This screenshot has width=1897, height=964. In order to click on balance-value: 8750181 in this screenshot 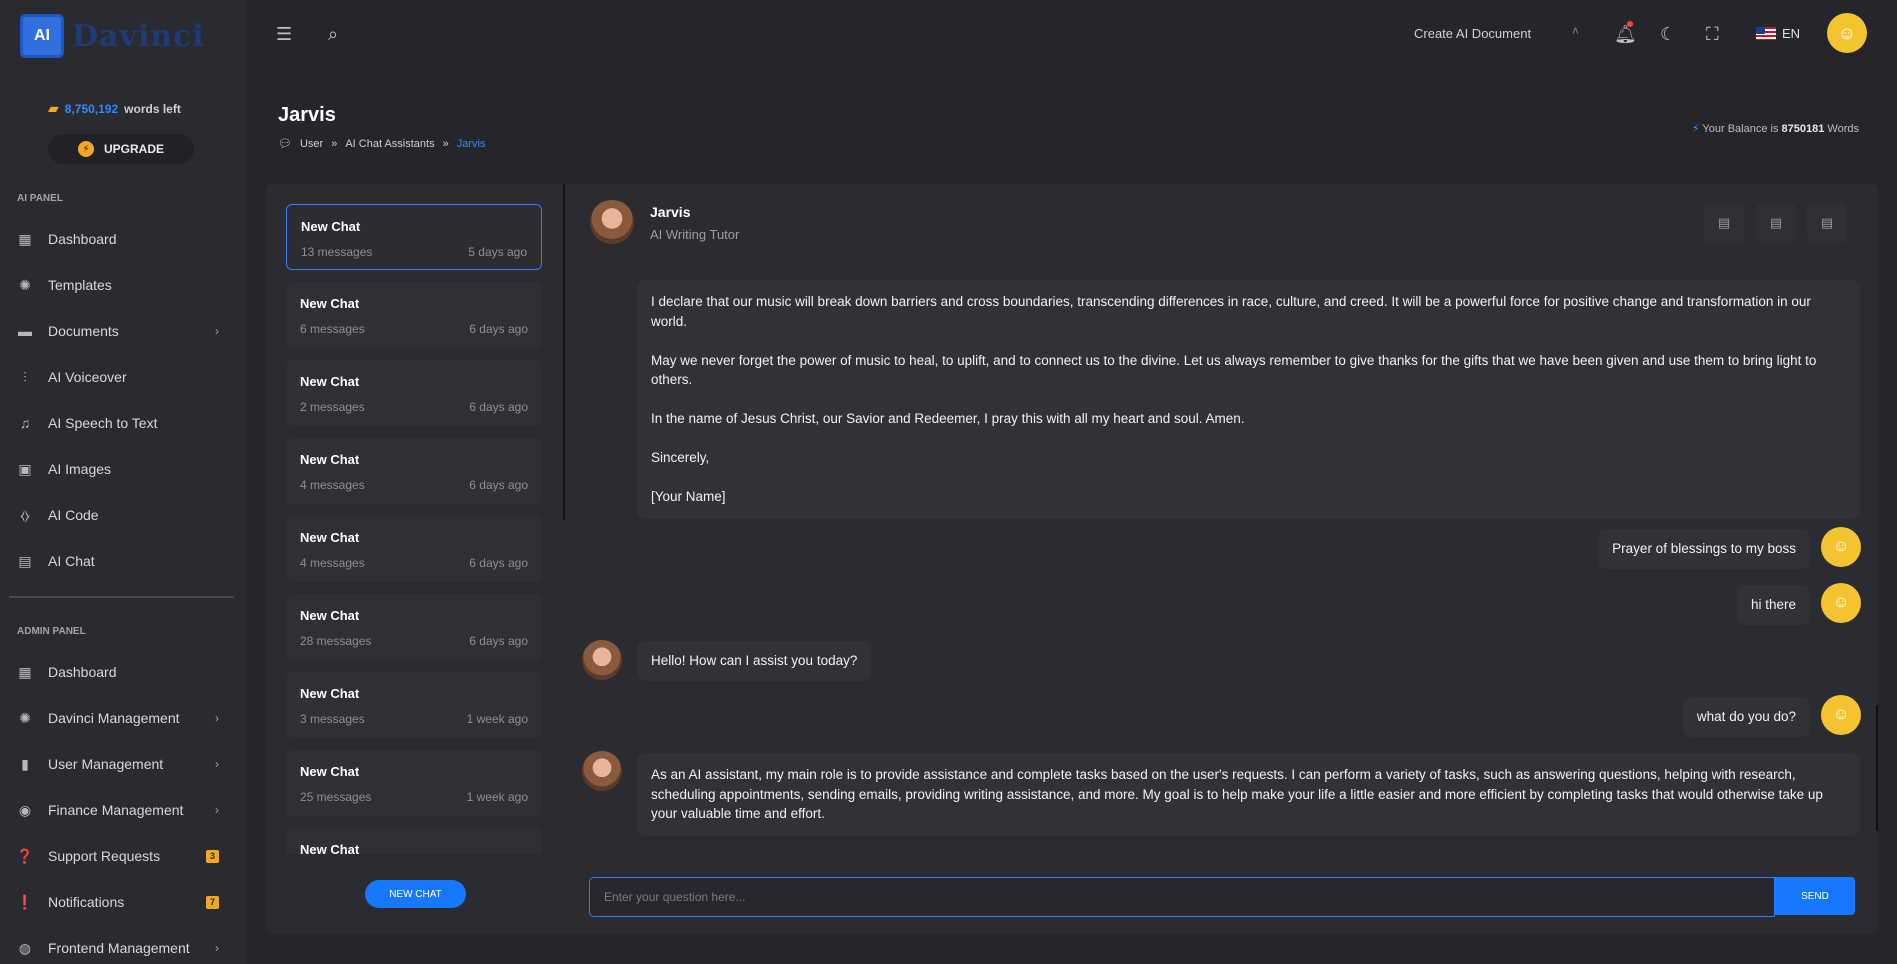, I will do `click(1803, 129)`.